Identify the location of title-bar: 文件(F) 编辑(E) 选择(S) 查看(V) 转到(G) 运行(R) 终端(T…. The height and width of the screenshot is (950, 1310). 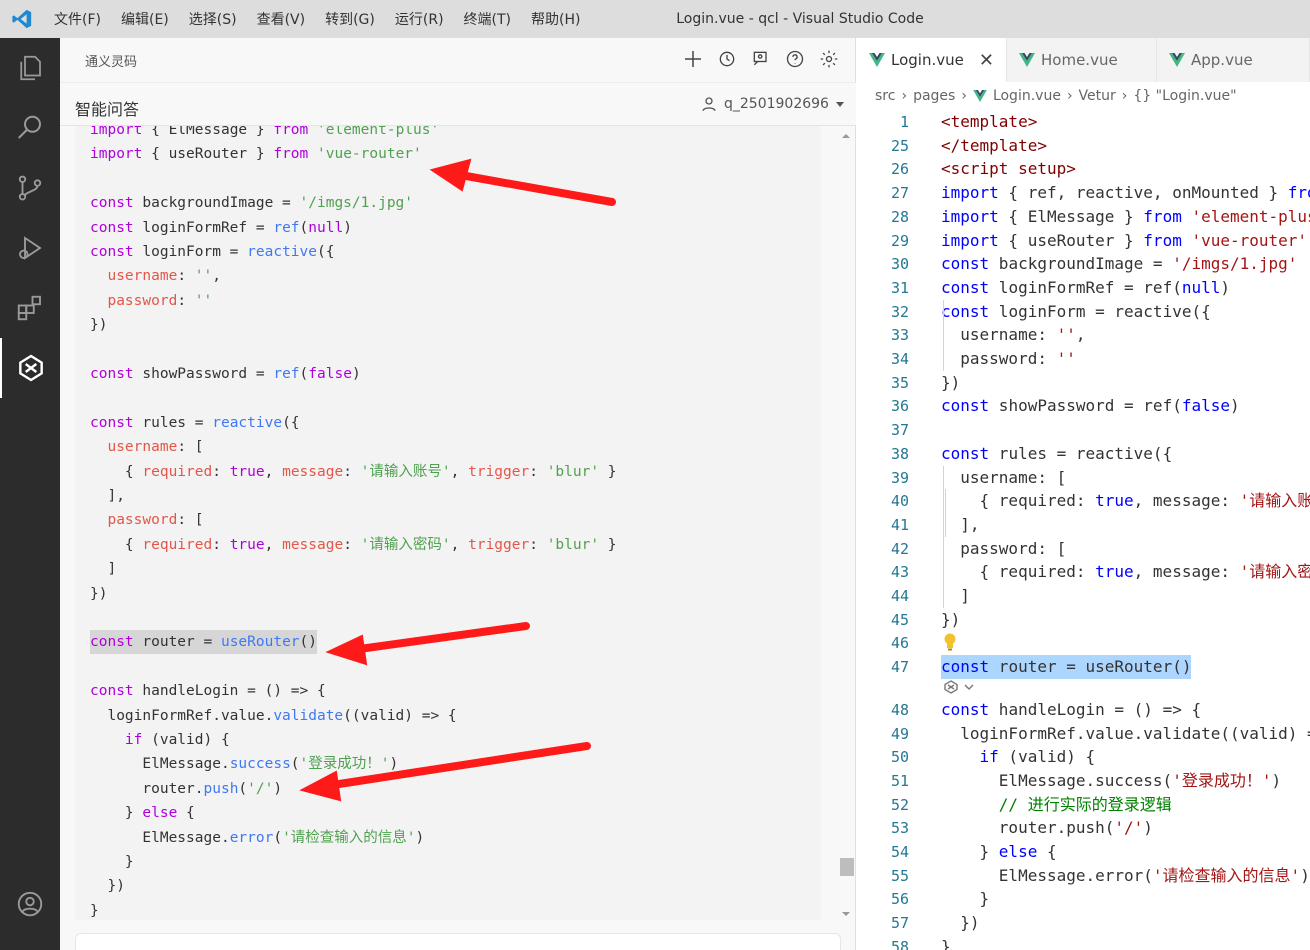
(655, 19).